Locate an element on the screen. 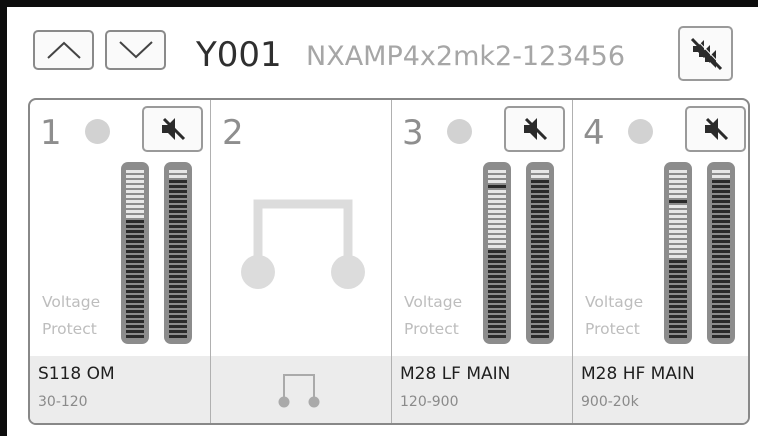  mute-all-button is located at coordinates (705, 53).